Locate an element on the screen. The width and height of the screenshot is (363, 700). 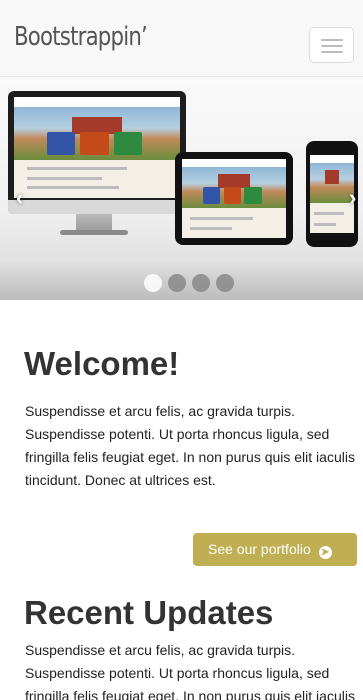
chevron-left-icon: ‹ is located at coordinates (19, 198).